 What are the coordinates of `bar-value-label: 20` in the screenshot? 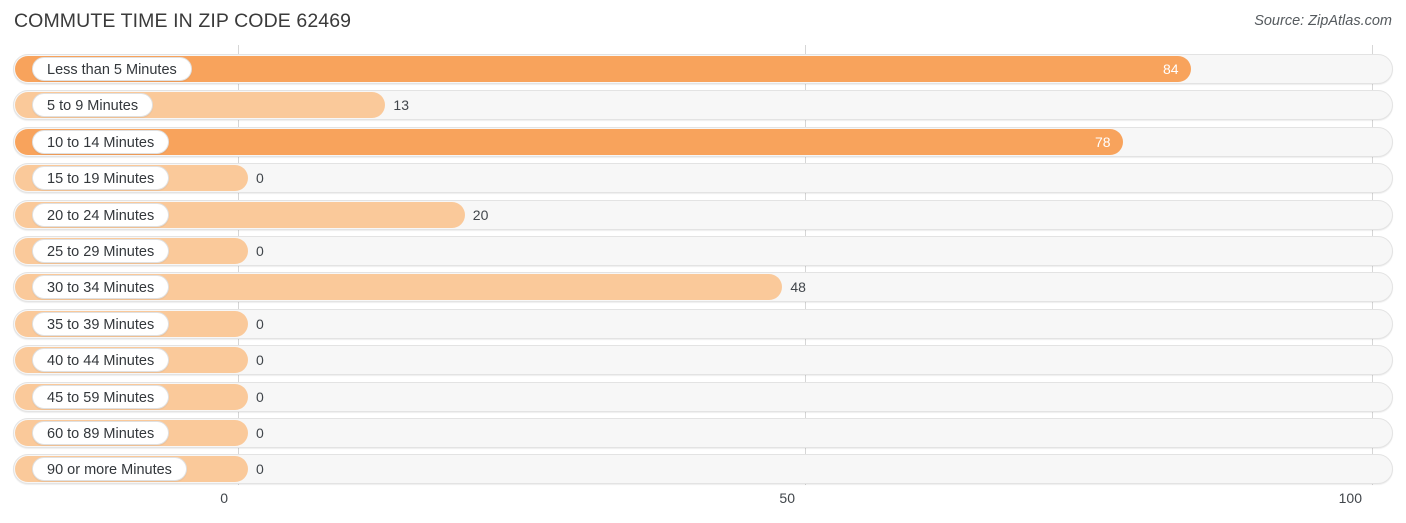 It's located at (480, 214).